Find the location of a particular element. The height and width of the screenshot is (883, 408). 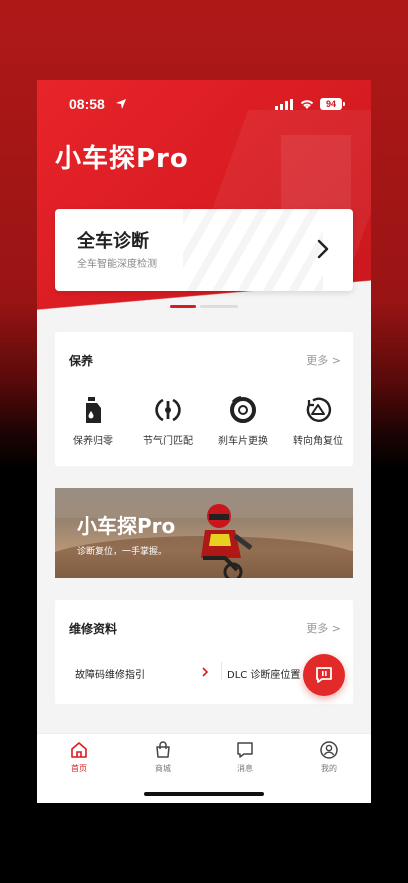

home-icon is located at coordinates (79, 750).